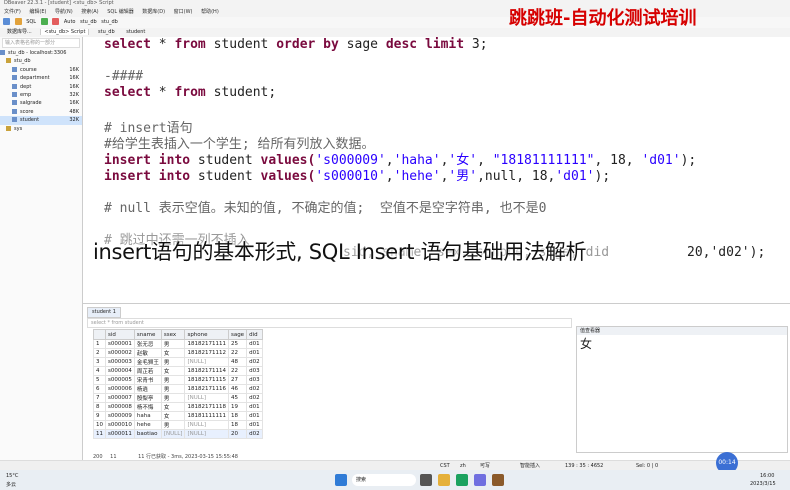 Image resolution: width=790 pixels, height=490 pixels. I want to click on row-number-cell: 6, so click(99, 389).